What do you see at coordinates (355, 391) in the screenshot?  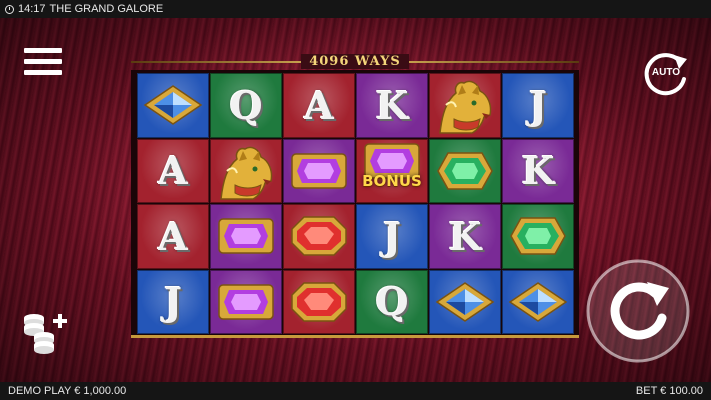 I see `footer-bar: DEMO PLAY € 1,000.00 BET € 100.00` at bounding box center [355, 391].